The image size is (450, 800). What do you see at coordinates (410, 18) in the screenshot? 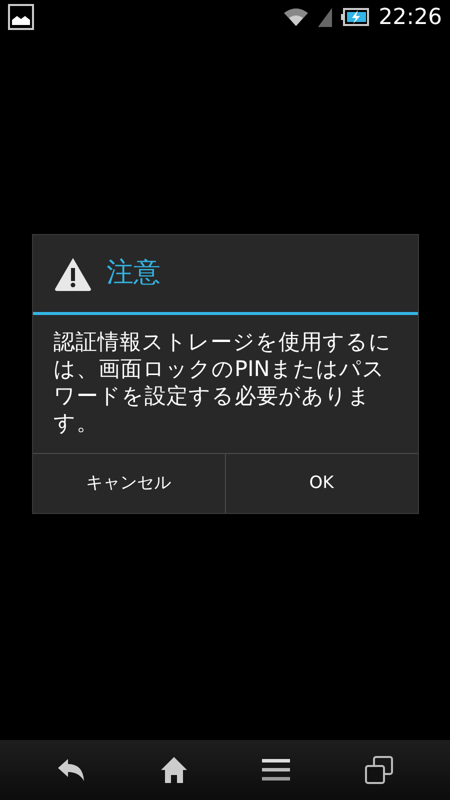
I see `clock-time: 22:26` at bounding box center [410, 18].